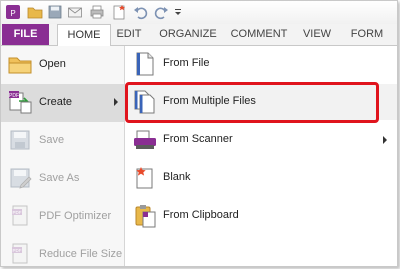 The height and width of the screenshot is (269, 400). I want to click on submenu-item-label: From Scanner, so click(198, 139).